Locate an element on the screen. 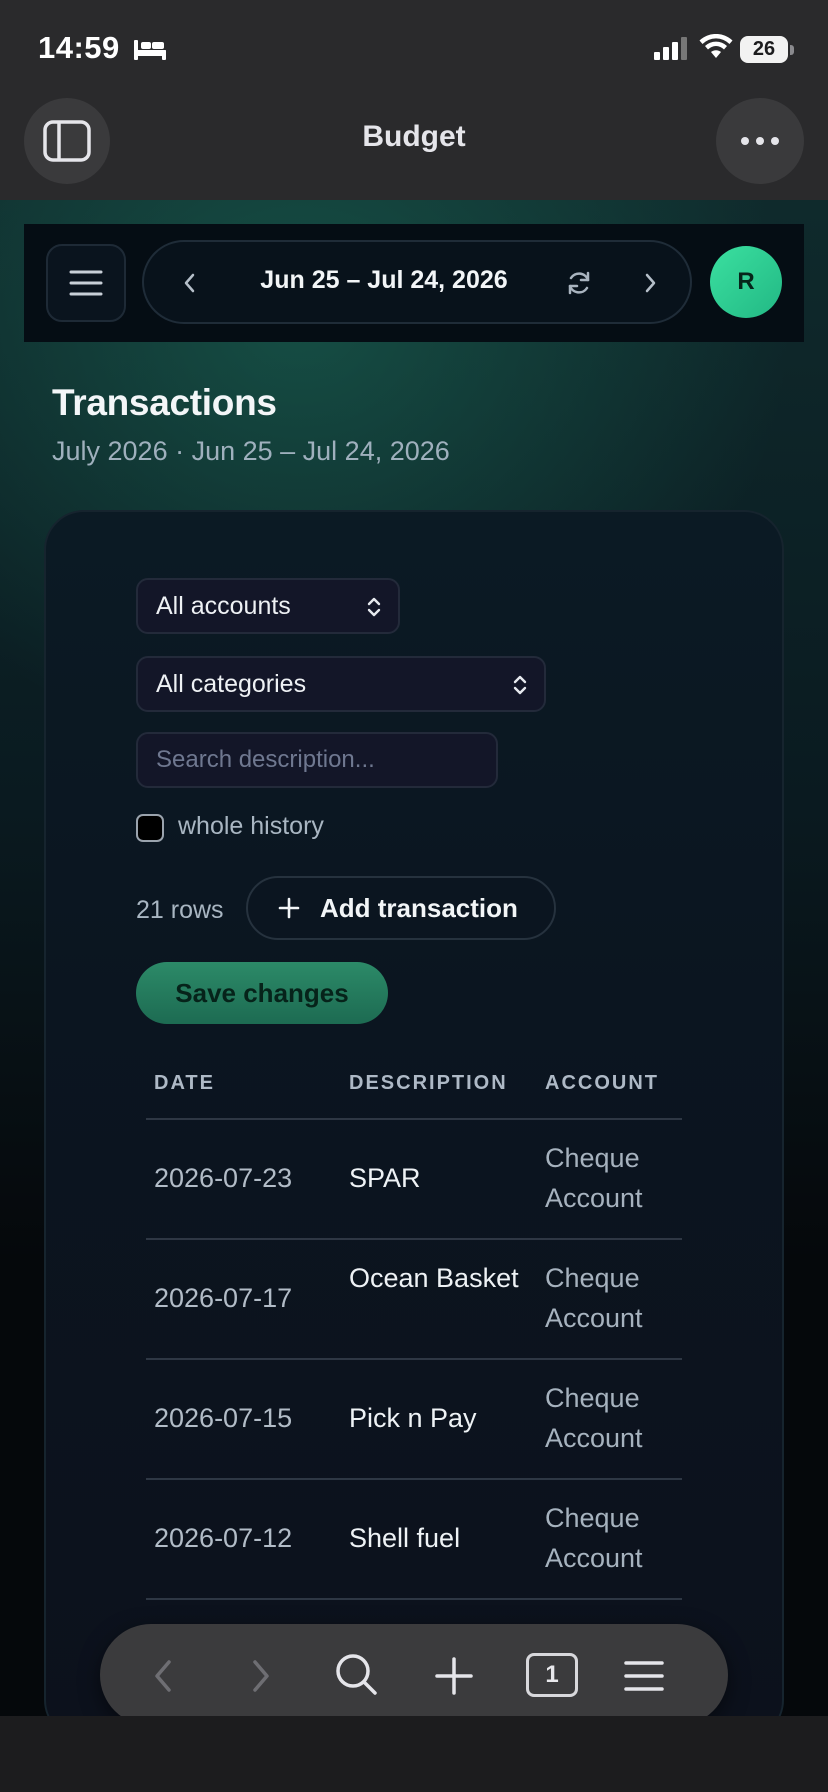 This screenshot has height=1792, width=828. date-range-label: Jun 25 – Jul 24, 2026 is located at coordinates (384, 280).